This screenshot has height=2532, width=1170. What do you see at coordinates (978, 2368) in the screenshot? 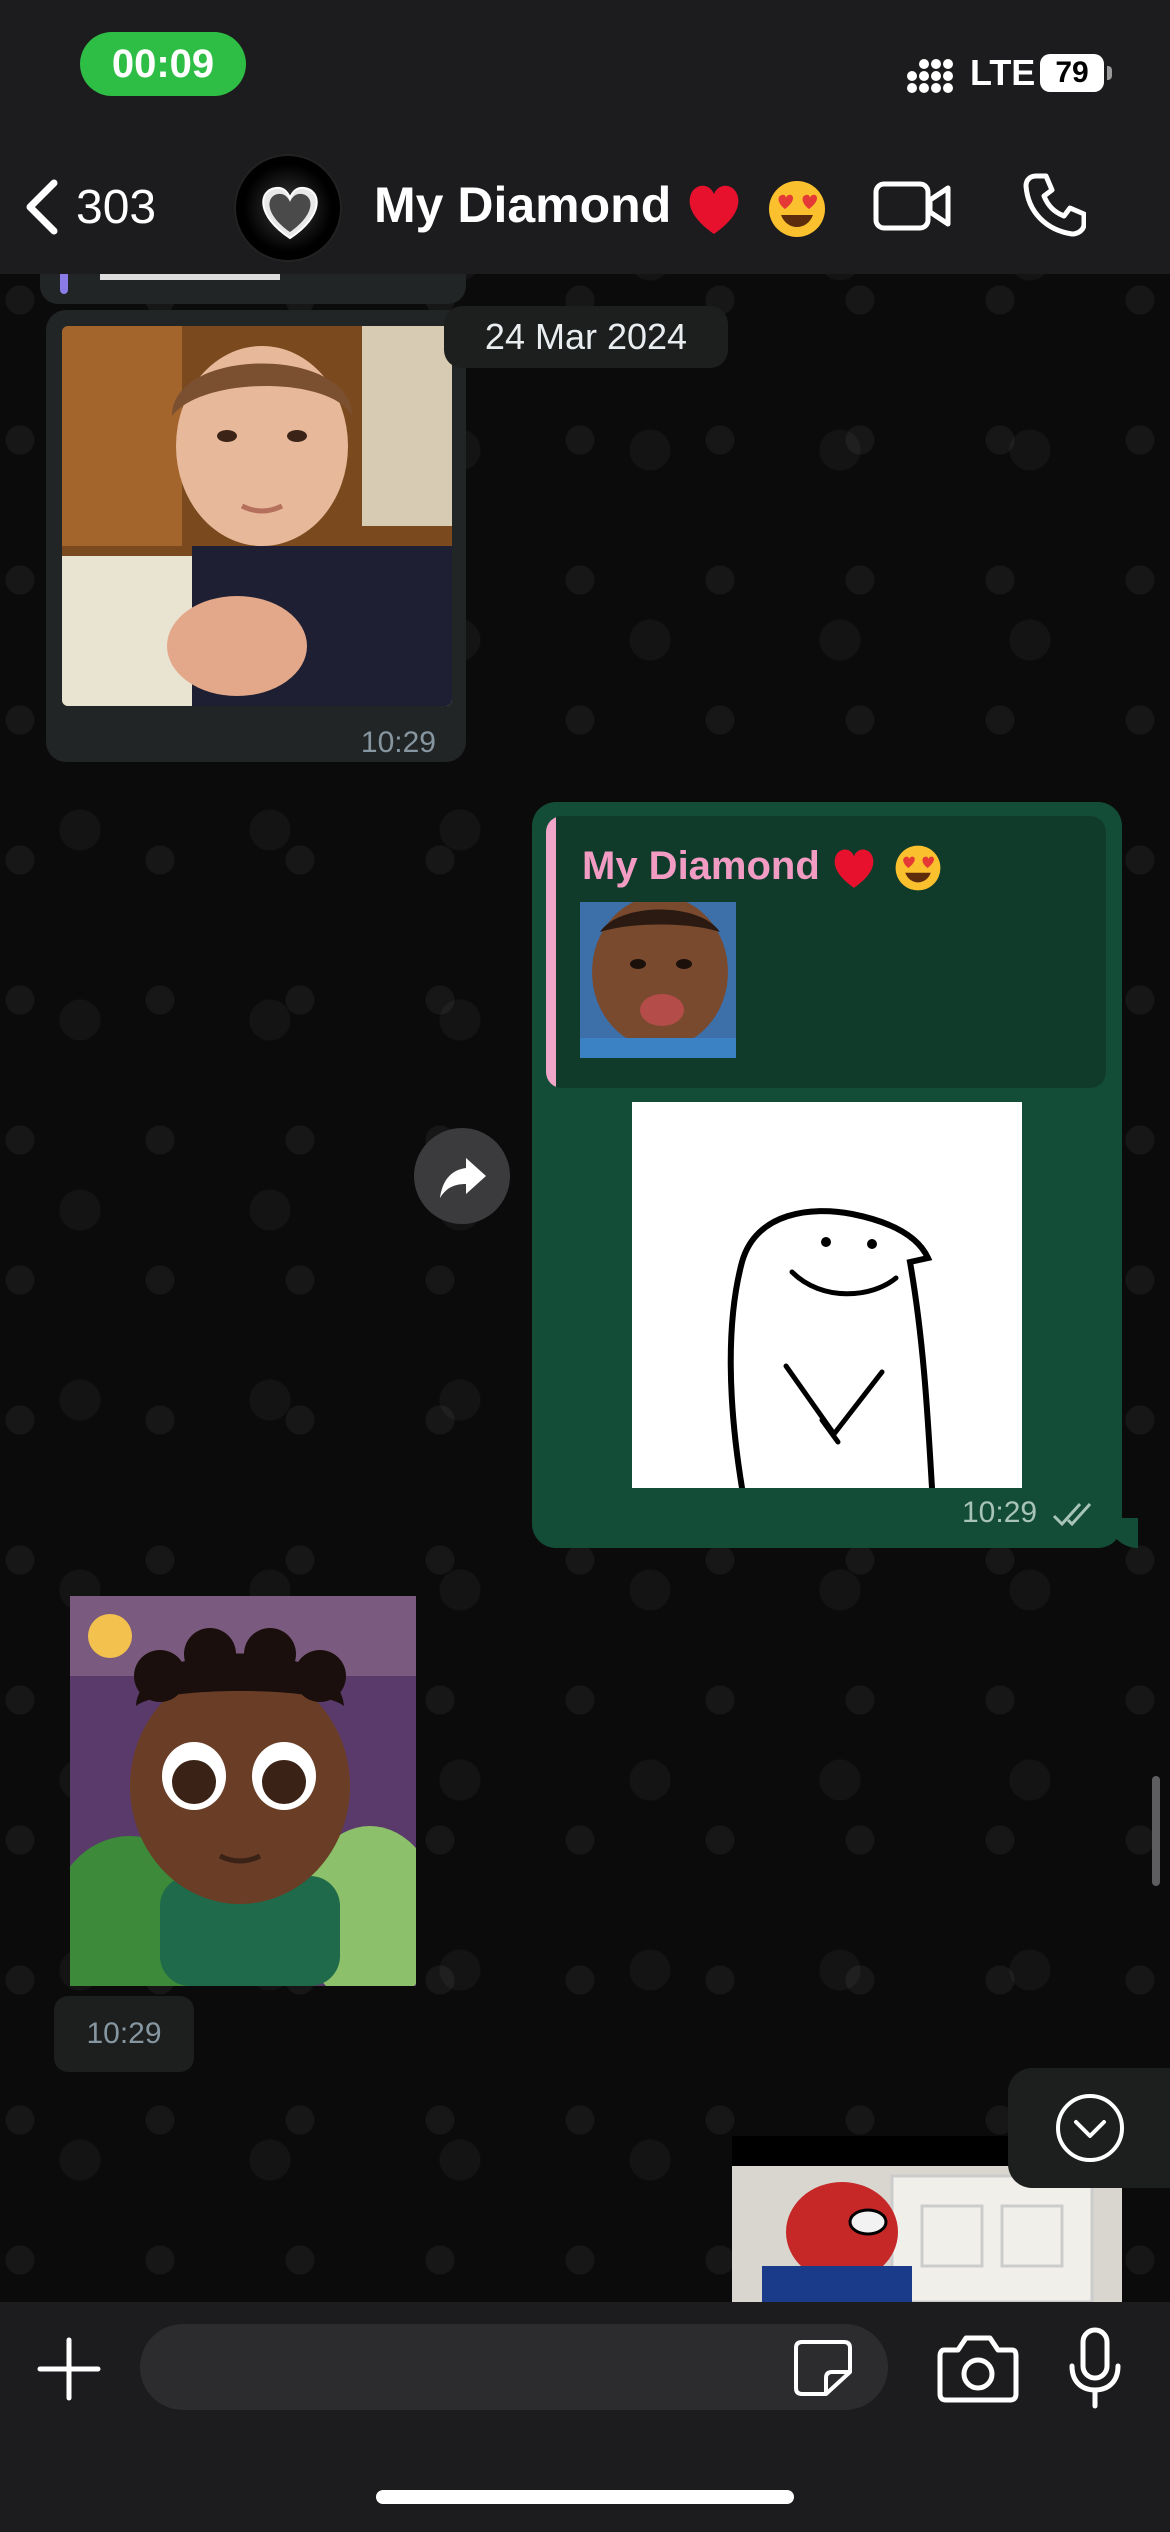
I see `camera-icon` at bounding box center [978, 2368].